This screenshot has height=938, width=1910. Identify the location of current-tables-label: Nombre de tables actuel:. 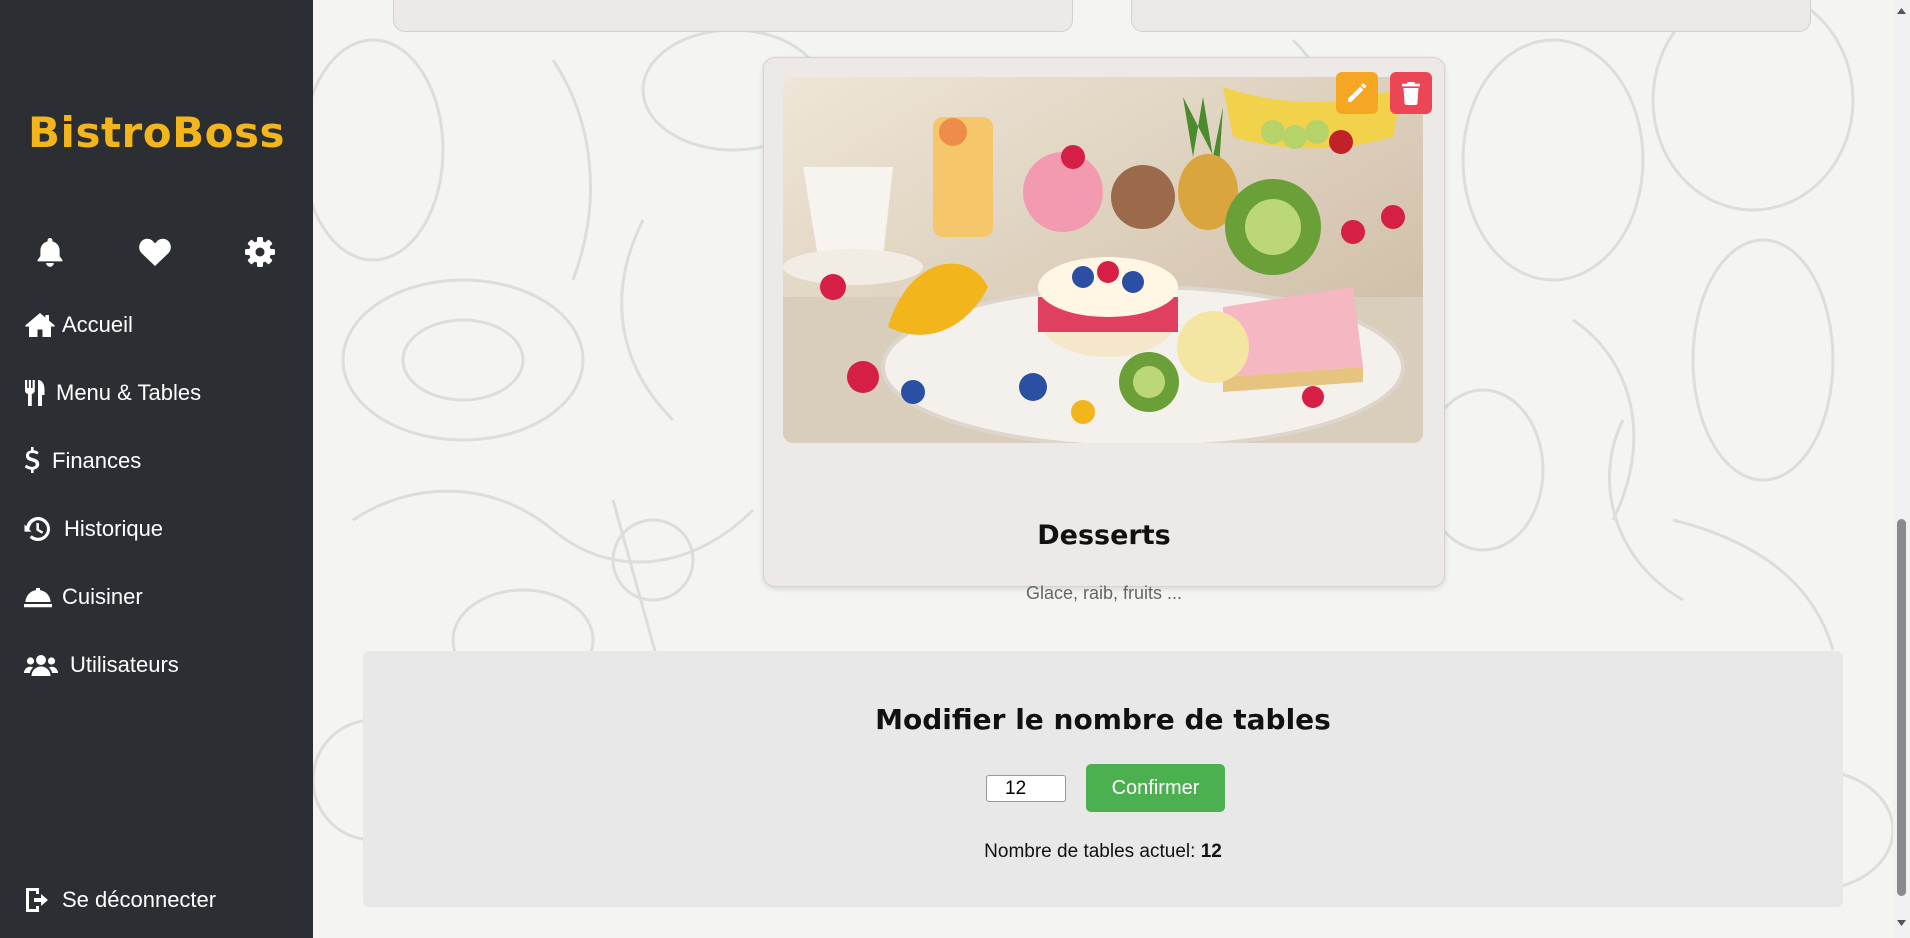
(1090, 851).